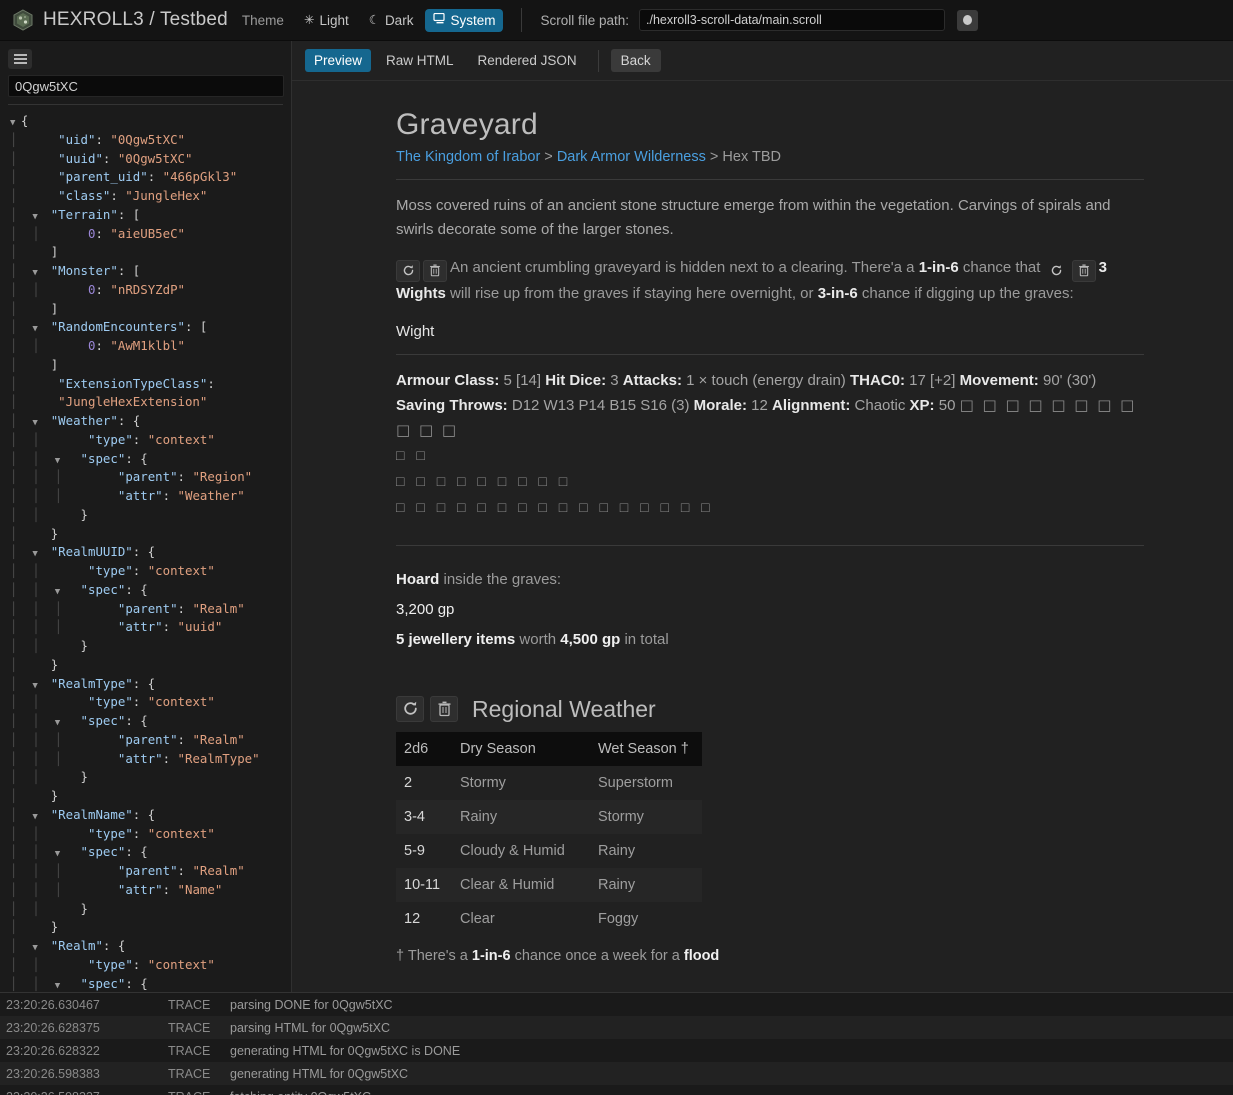  Describe the element at coordinates (150, 290) in the screenshot. I see `json-tree-row: │ │ 0: "nRDSYZdP"` at that location.